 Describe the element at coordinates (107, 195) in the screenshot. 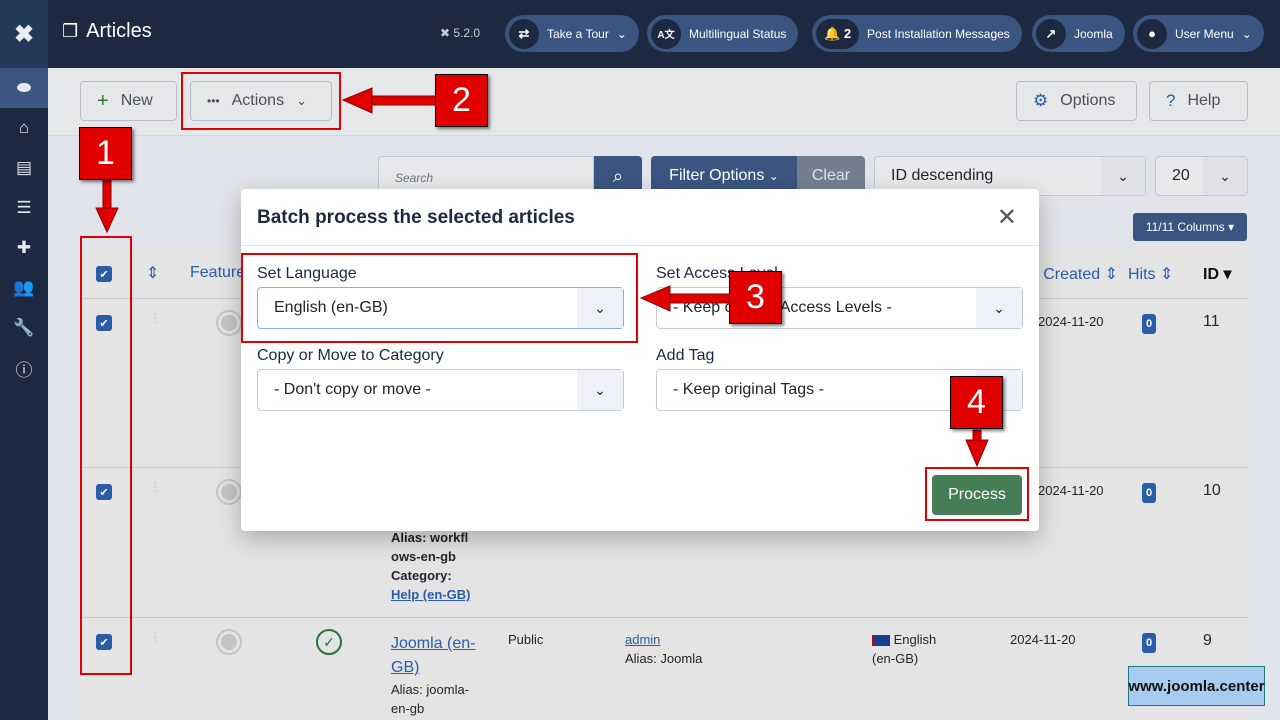

I see `arrow-1-shaft` at that location.